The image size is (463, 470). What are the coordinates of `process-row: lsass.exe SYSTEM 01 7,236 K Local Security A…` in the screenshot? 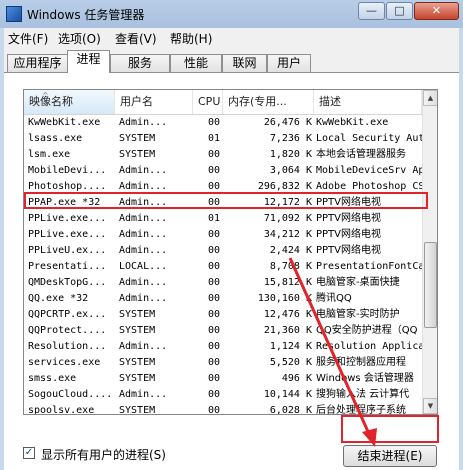 It's located at (223, 139).